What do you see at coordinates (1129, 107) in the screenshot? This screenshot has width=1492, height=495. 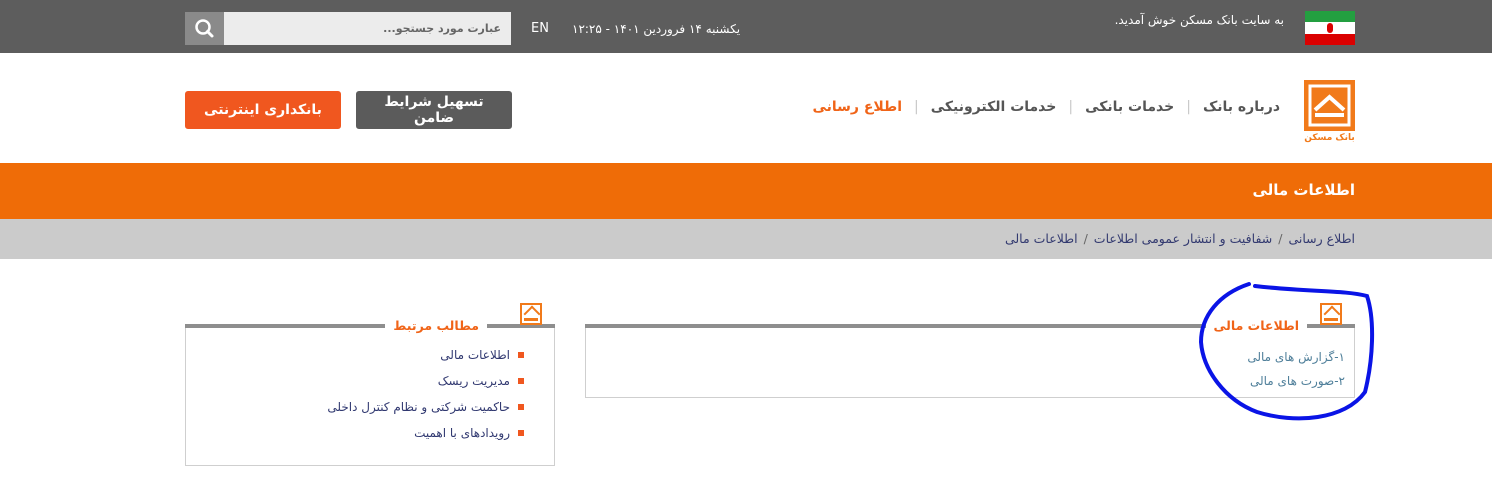 I see `nav-banking-services: خدمات بانکی` at bounding box center [1129, 107].